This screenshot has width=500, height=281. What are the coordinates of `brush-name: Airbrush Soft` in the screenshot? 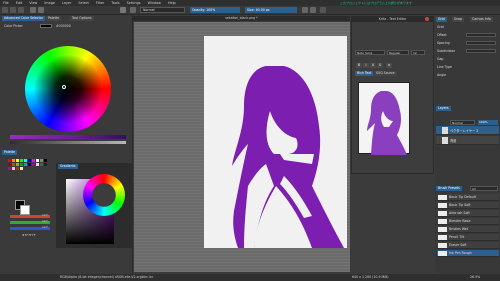 It's located at (459, 213).